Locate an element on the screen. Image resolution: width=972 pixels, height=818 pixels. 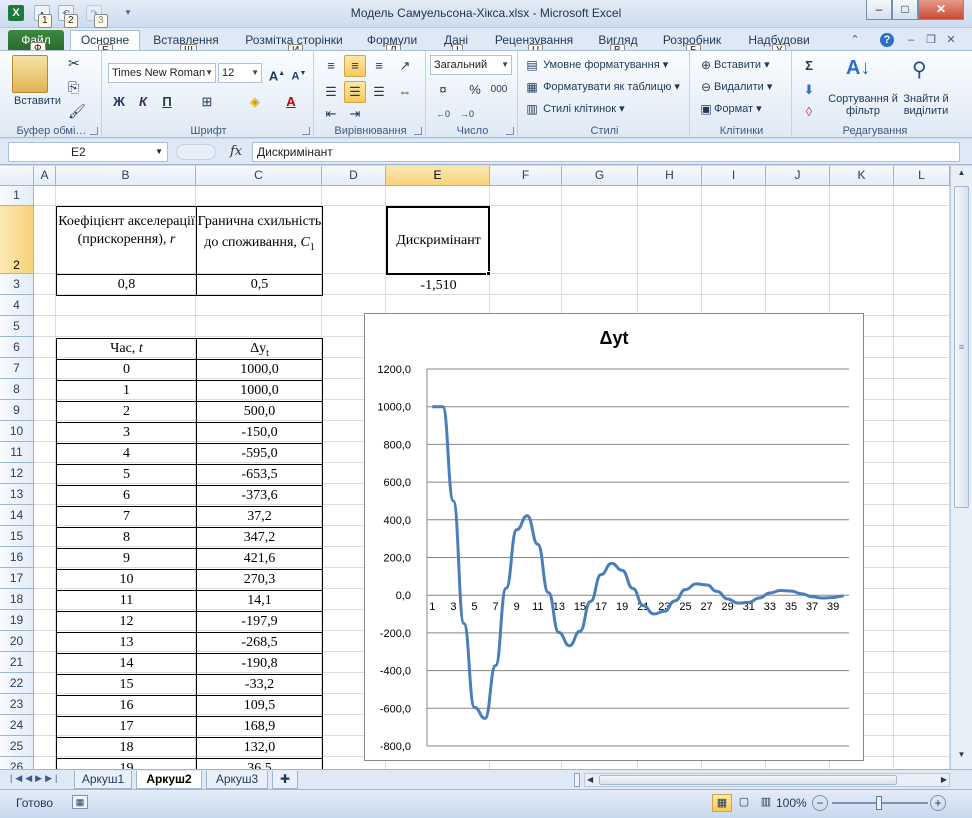
font-size-combo: 12 ▼ is located at coordinates (240, 73).